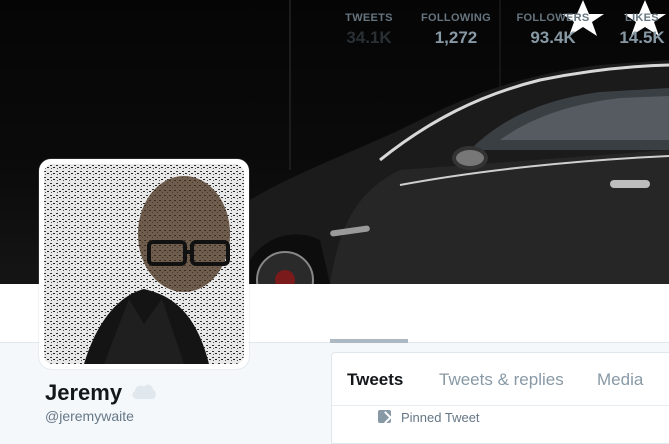 This screenshot has height=444, width=669. Describe the element at coordinates (84, 392) in the screenshot. I see `profile-name: Jeremy` at that location.